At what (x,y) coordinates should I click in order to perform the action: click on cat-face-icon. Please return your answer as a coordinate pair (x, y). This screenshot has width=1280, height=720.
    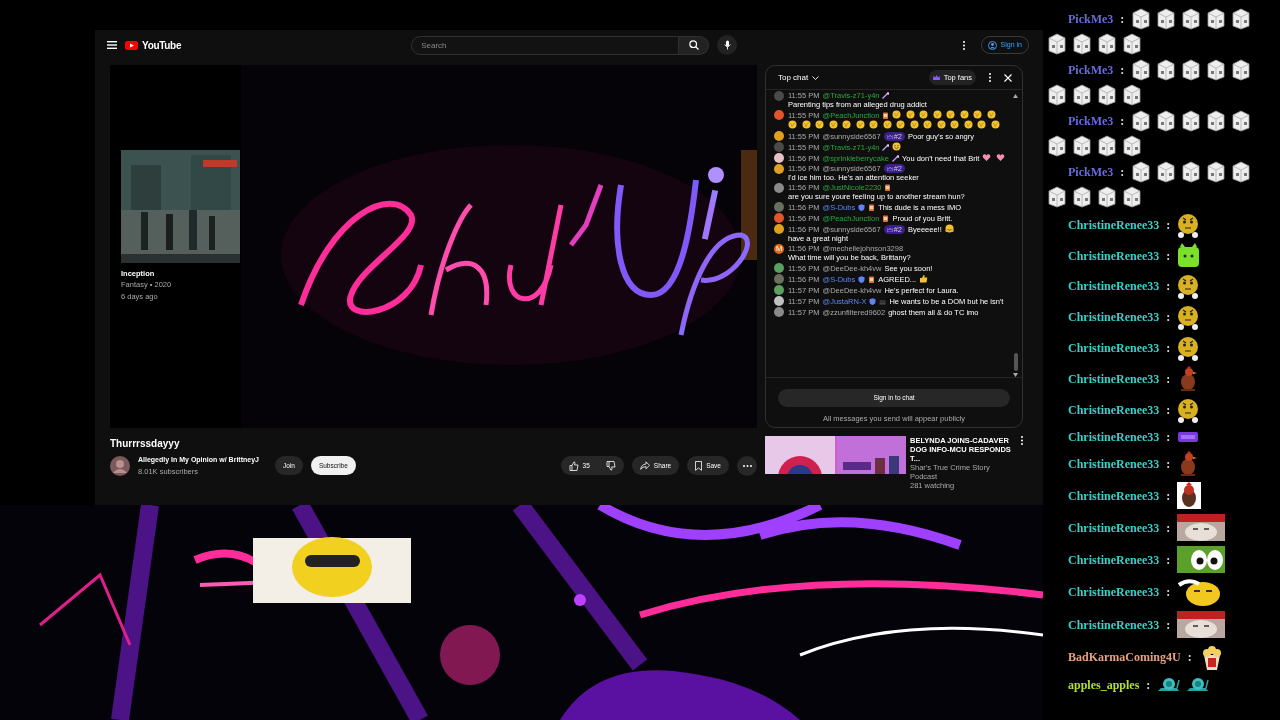
    Looking at the image, I should click on (1201, 527).